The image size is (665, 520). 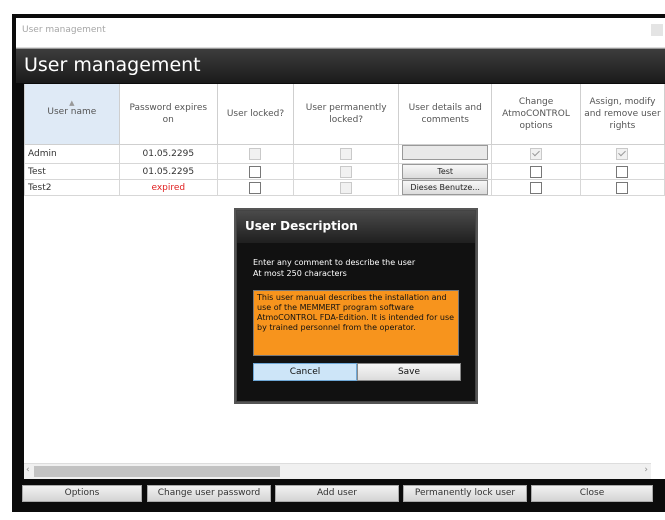 What do you see at coordinates (592, 493) in the screenshot?
I see `close-button: Close` at bounding box center [592, 493].